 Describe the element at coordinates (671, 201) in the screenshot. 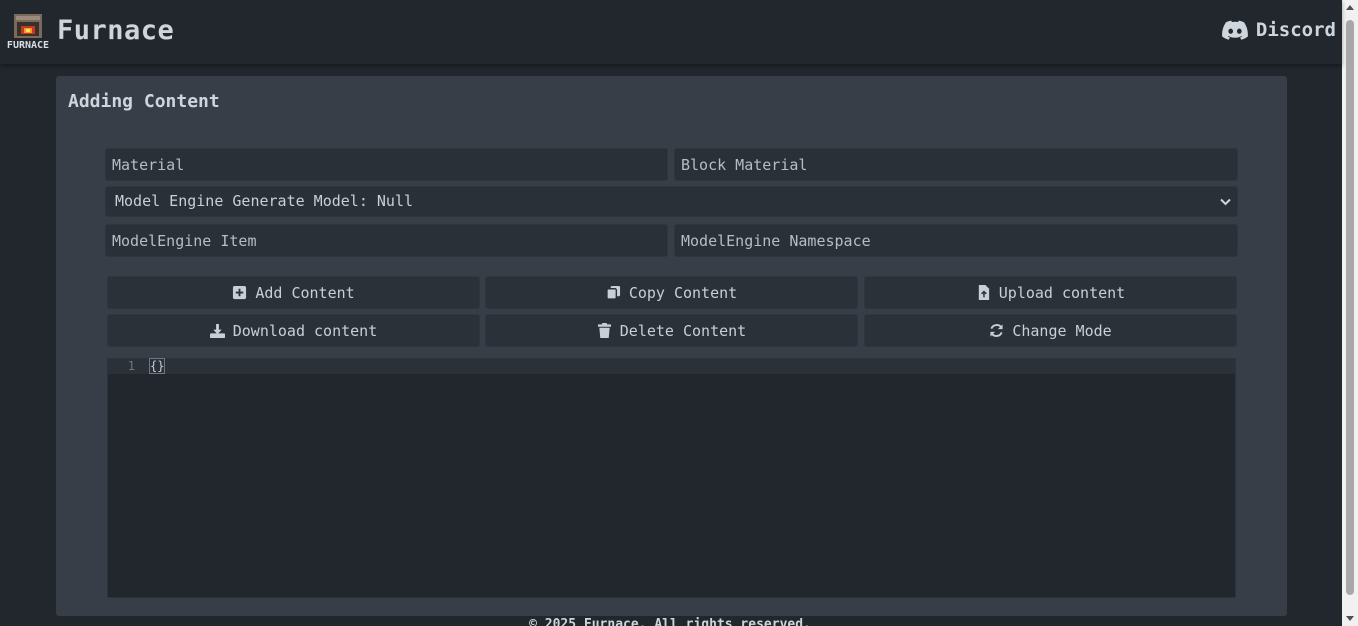

I see `model-engine-select: Model Engine Generate Model: Null` at that location.